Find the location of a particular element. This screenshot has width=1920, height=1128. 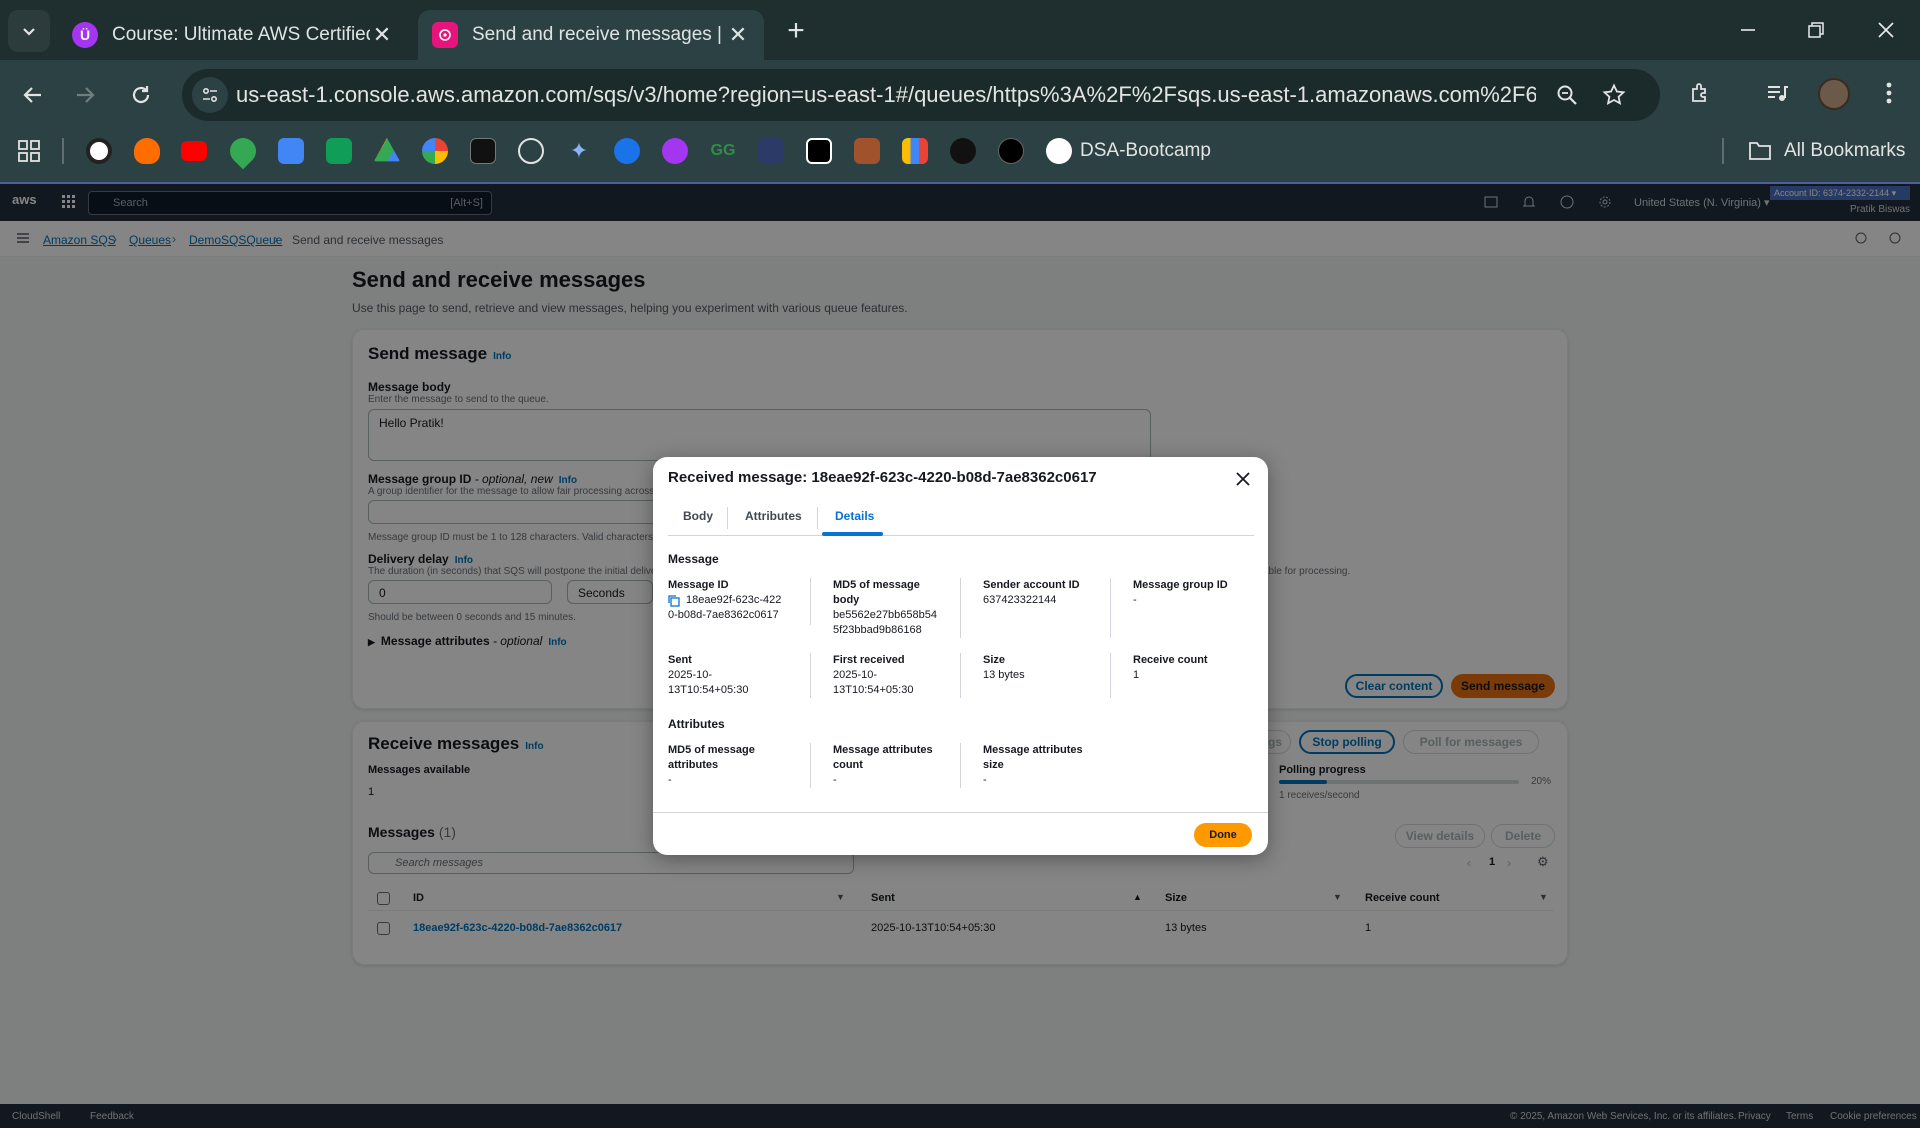

receive-count-value: 1 is located at coordinates (1136, 675).